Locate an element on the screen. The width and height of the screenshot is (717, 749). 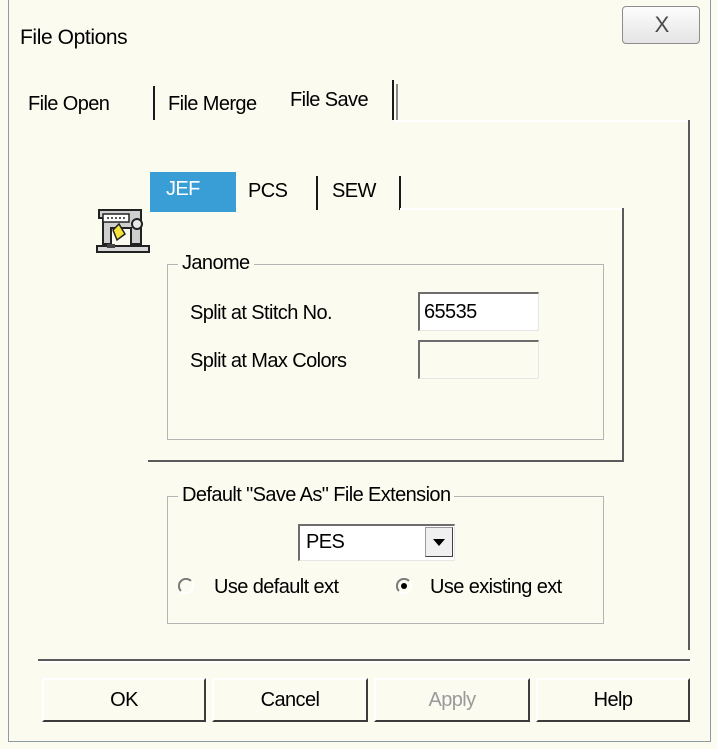
cancel-button-label: Cancel is located at coordinates (290, 699).